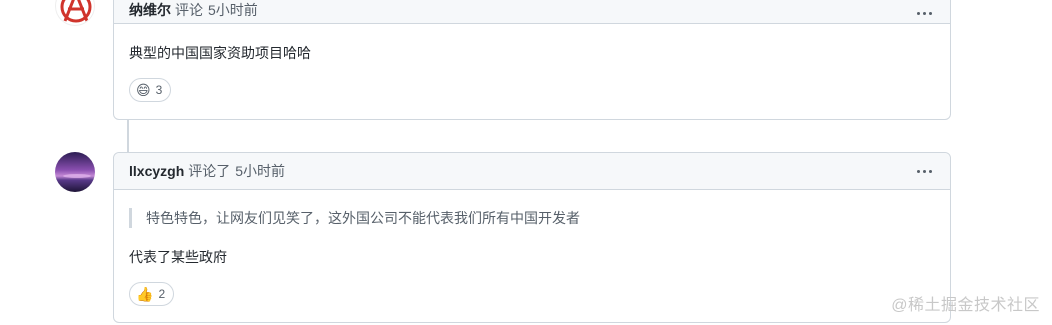 This screenshot has height=325, width=1052. Describe the element at coordinates (128, 136) in the screenshot. I see `timeline-connector` at that location.